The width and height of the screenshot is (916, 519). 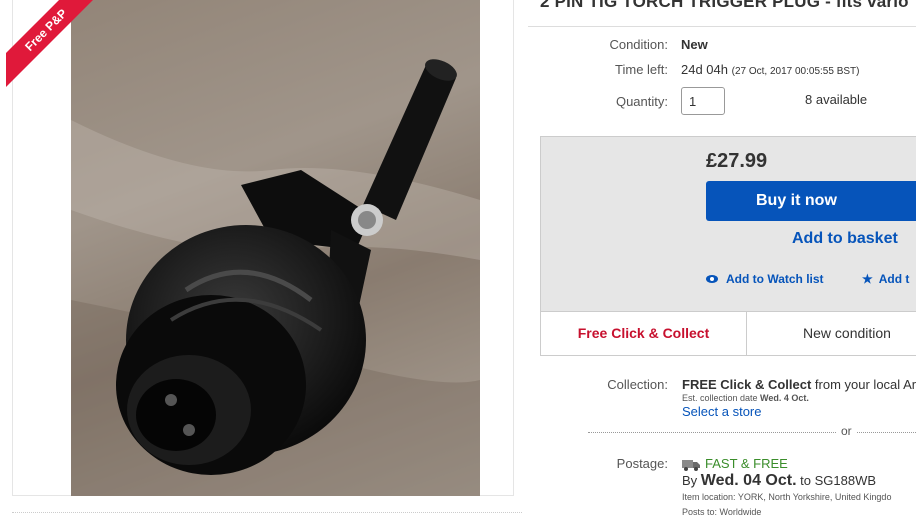 What do you see at coordinates (691, 464) in the screenshot?
I see `truck-icon` at bounding box center [691, 464].